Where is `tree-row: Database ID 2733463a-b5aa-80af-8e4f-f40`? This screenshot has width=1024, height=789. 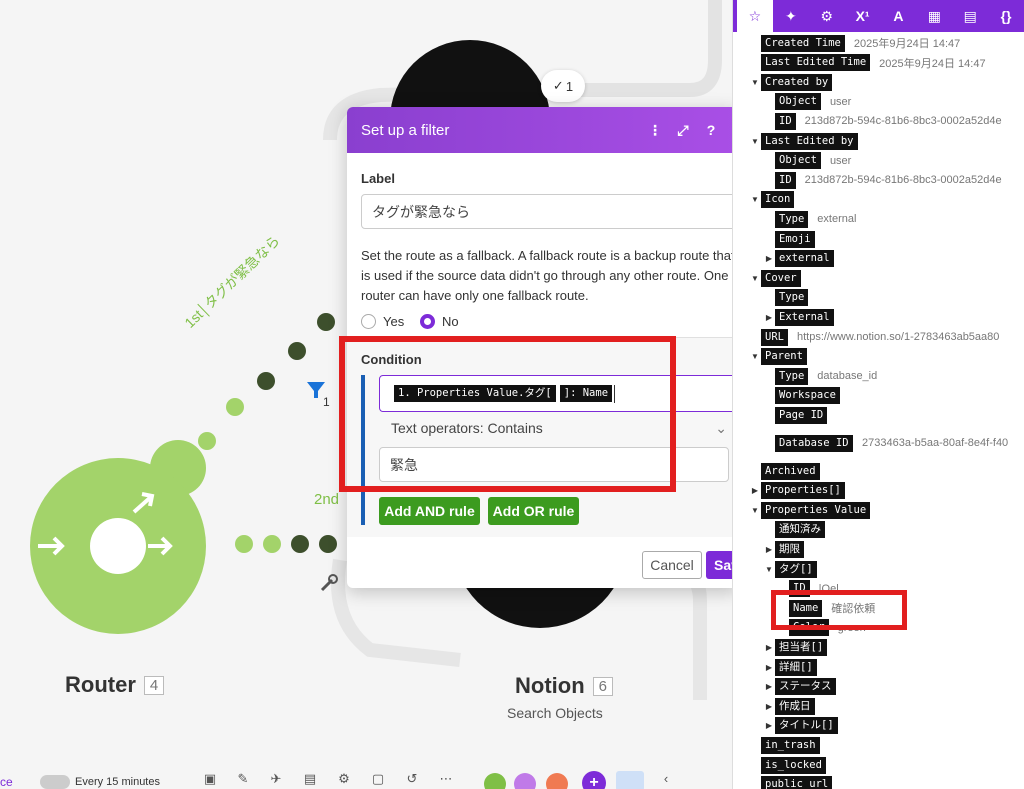 tree-row: Database ID 2733463a-b5aa-80af-8e4f-f40 is located at coordinates (885, 443).